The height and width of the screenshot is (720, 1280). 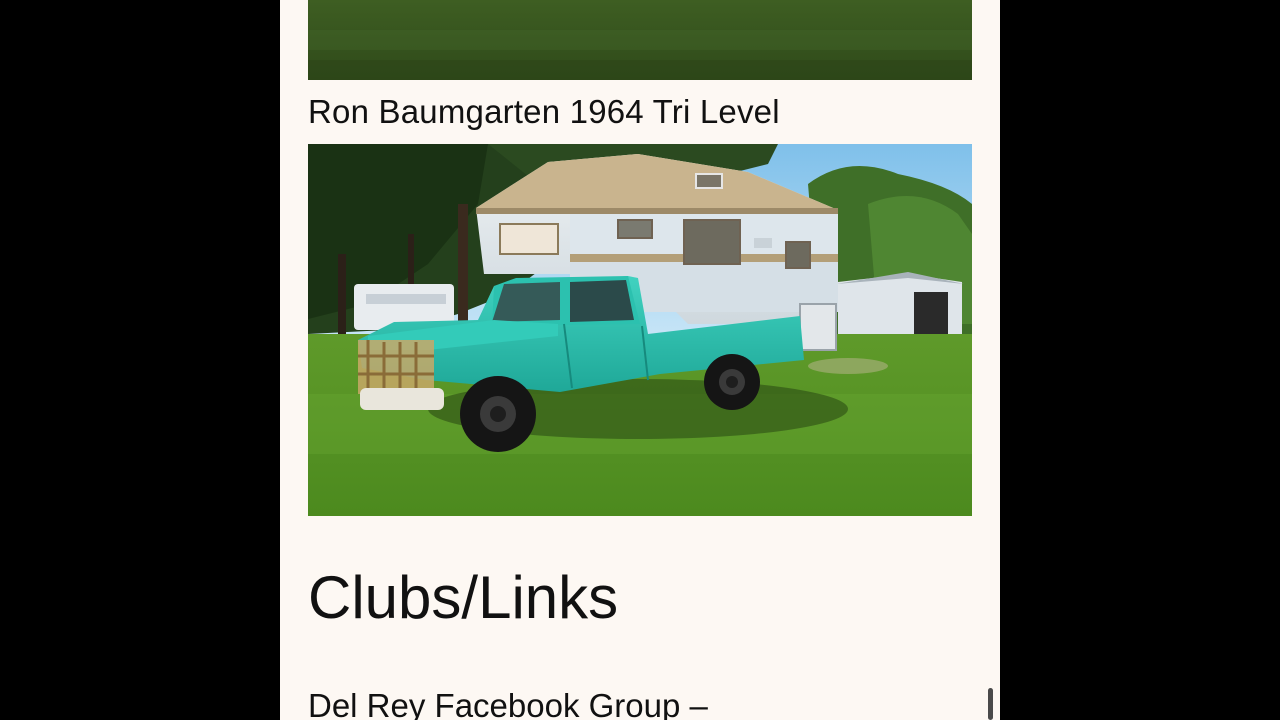 What do you see at coordinates (990, 704) in the screenshot?
I see `scrollbar-thumb` at bounding box center [990, 704].